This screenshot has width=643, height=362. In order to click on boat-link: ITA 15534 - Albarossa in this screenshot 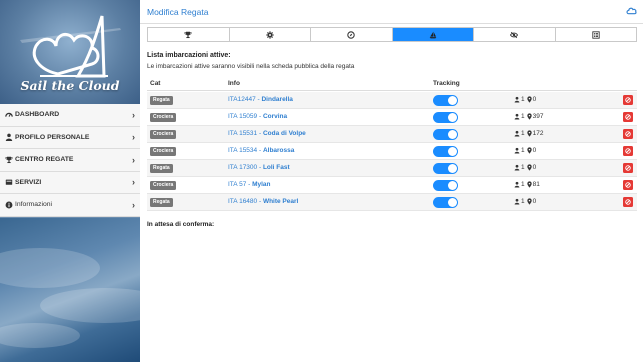, I will do `click(261, 150)`.